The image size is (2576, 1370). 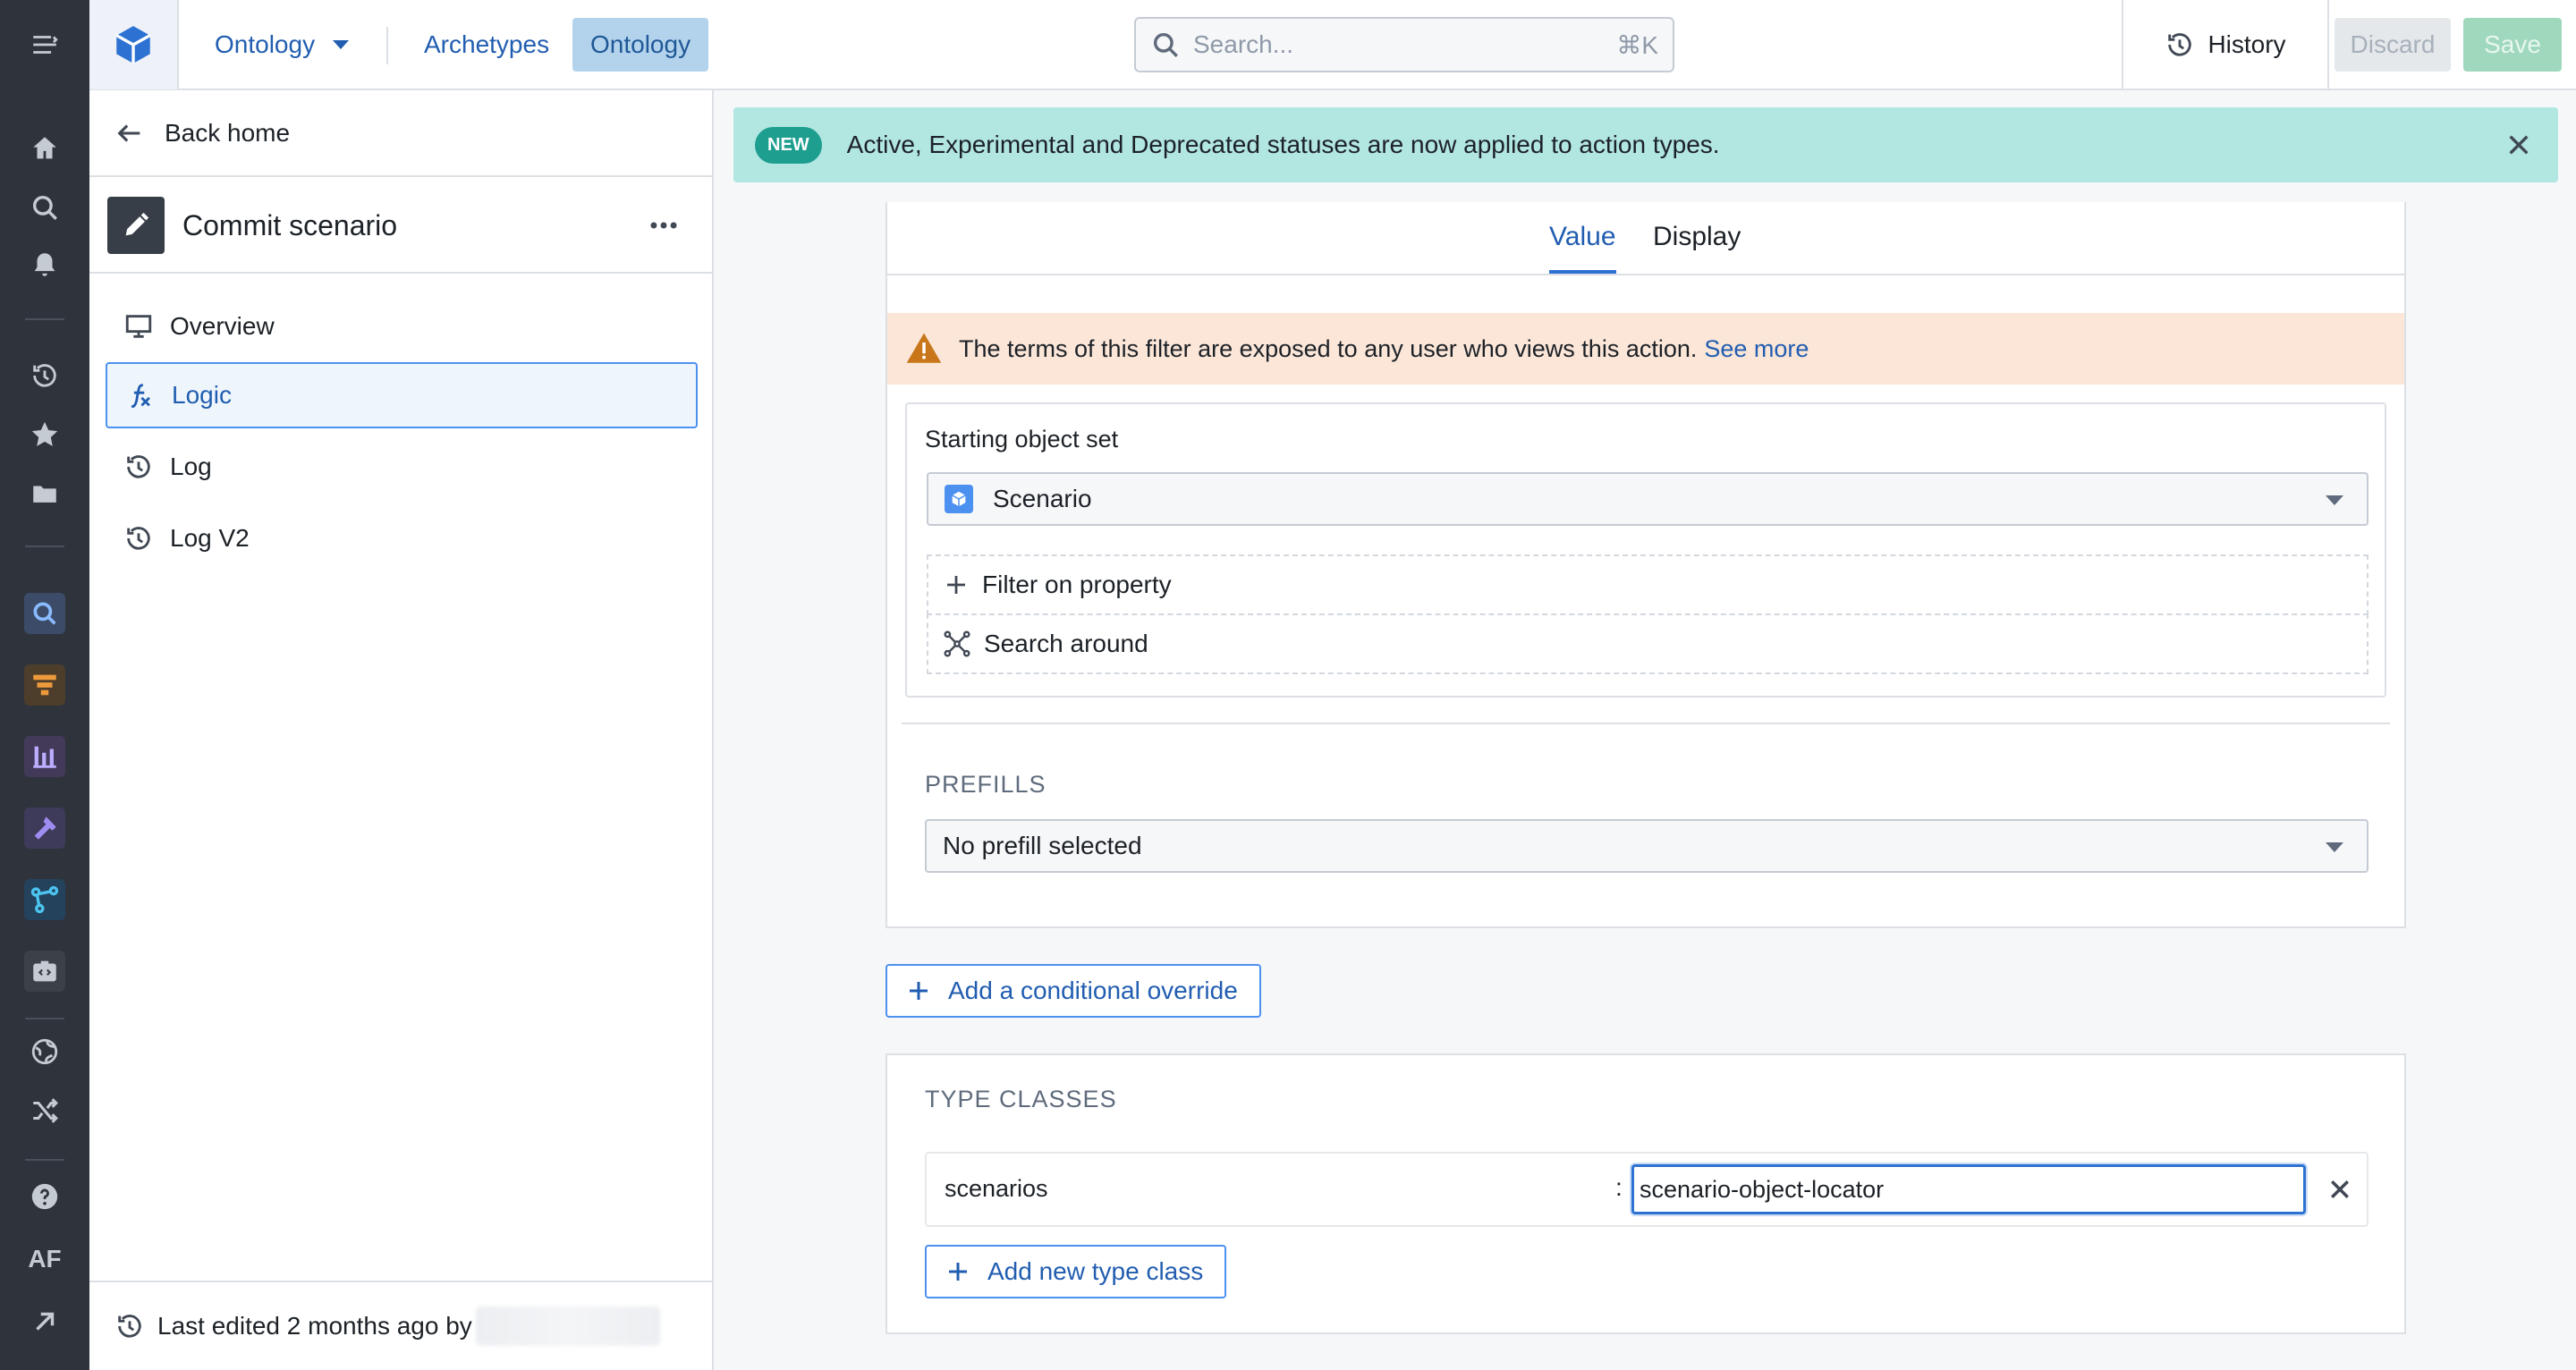 I want to click on sidebar-item-label: Log V2, so click(x=210, y=538).